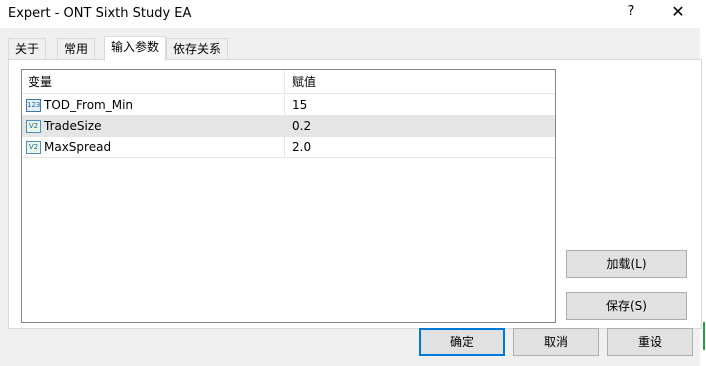 The image size is (706, 366). I want to click on variable-name: TradeSize, so click(73, 126).